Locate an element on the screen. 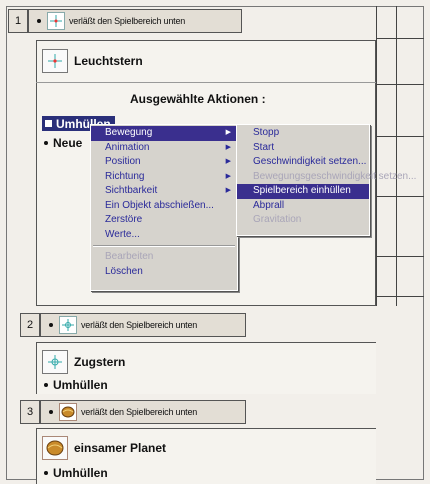 The image size is (430, 484). event-row-1: verläßt den Spielbereich unten is located at coordinates (135, 21).